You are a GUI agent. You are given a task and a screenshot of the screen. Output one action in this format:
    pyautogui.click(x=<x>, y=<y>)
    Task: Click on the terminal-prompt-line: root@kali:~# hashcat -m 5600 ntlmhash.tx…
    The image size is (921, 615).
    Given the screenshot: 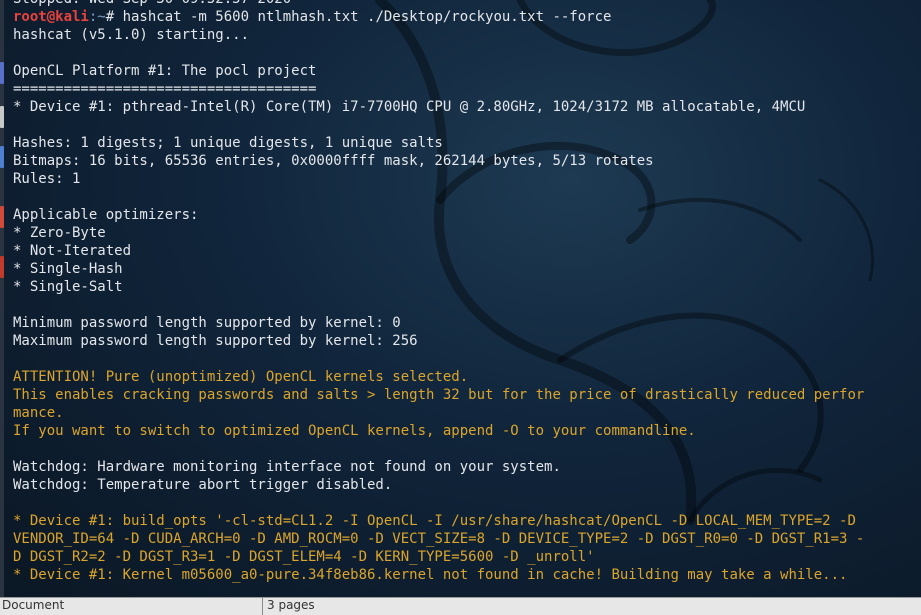 What is the action you would take?
    pyautogui.click(x=438, y=17)
    